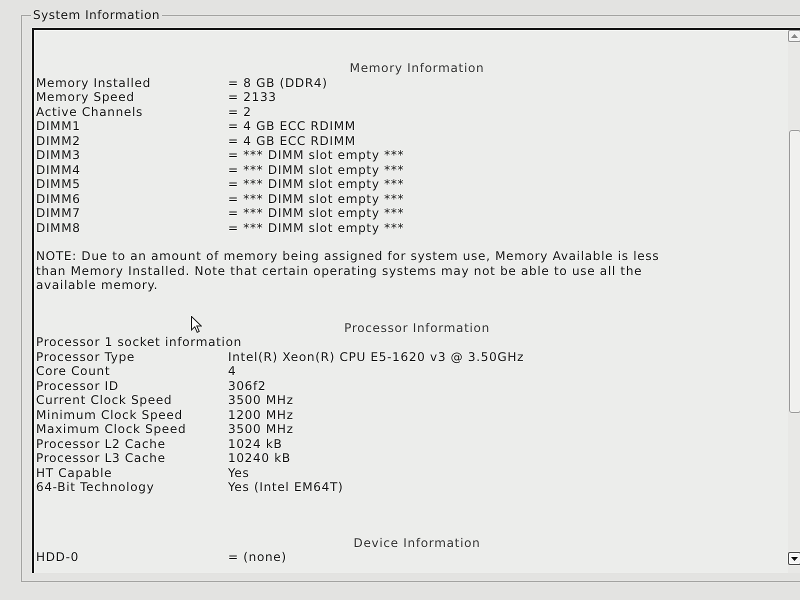 This screenshot has width=800, height=600. What do you see at coordinates (85, 357) in the screenshot?
I see `row-label: Processor Type` at bounding box center [85, 357].